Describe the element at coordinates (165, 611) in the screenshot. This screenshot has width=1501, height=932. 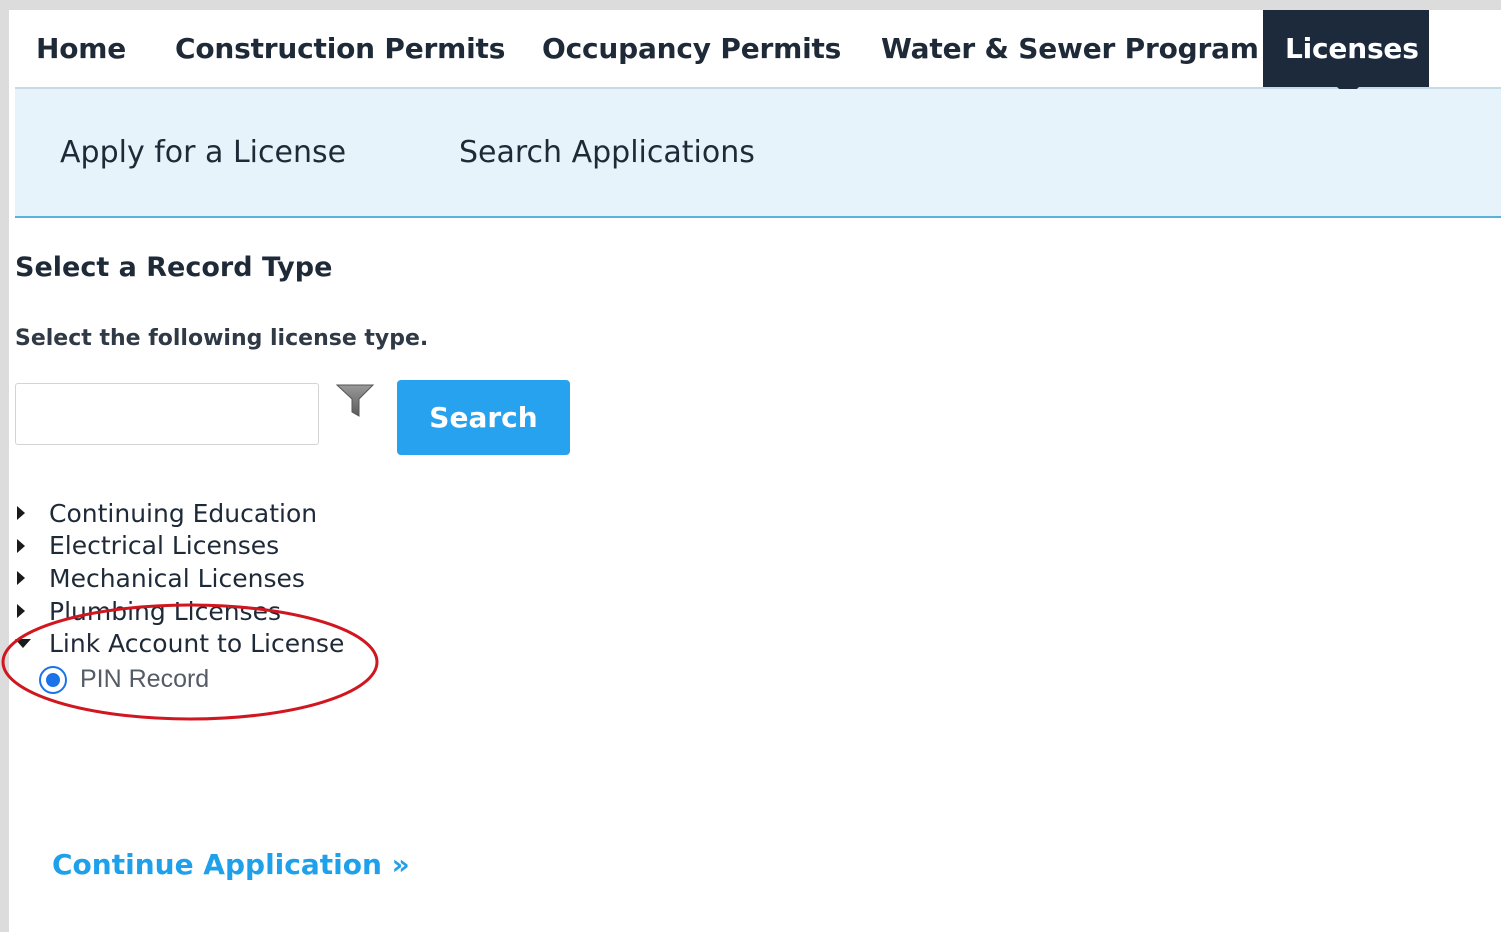
I see `tree-item-label: Plumbing Licenses` at that location.